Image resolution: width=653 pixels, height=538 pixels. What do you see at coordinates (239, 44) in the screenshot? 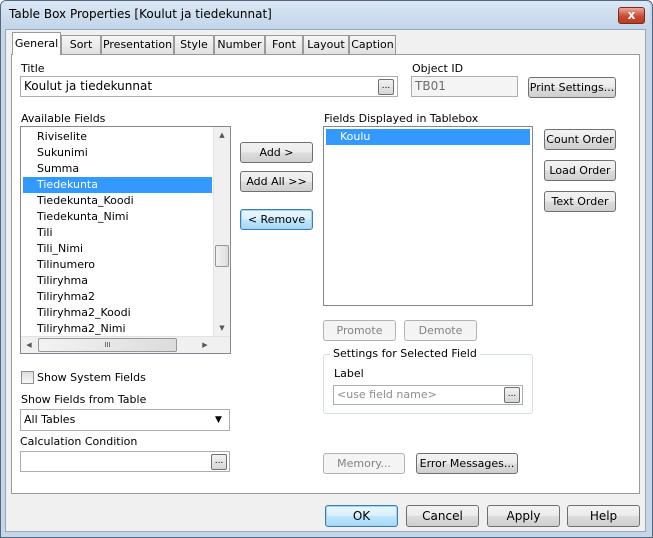
I see `tab-number: Number` at bounding box center [239, 44].